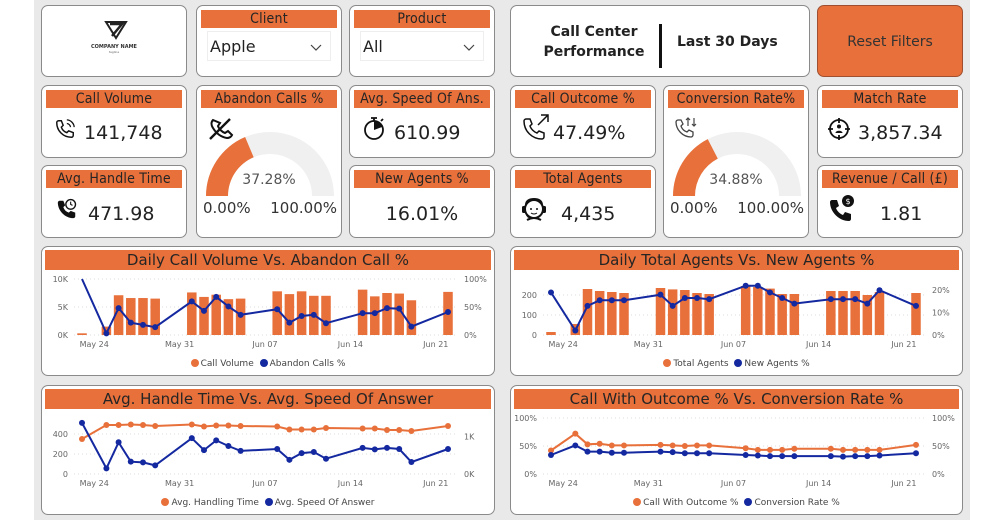 The width and height of the screenshot is (999, 524). What do you see at coordinates (469, 437) in the screenshot?
I see `y-right-tick-label: 1K` at bounding box center [469, 437].